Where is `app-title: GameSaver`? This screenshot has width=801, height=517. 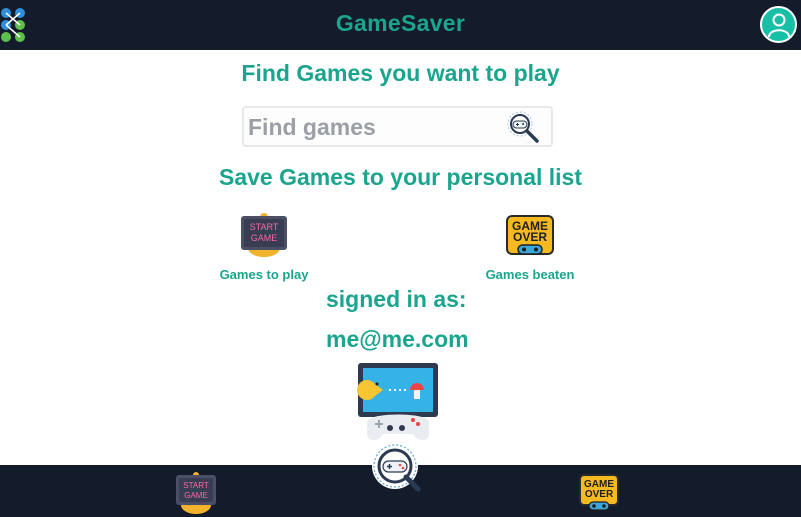 app-title: GameSaver is located at coordinates (400, 23).